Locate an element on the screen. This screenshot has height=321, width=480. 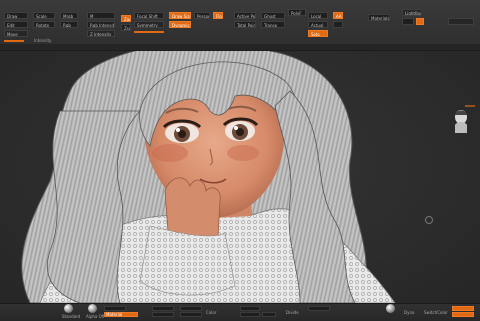
zprojection-button is located at coordinates (319, 308).